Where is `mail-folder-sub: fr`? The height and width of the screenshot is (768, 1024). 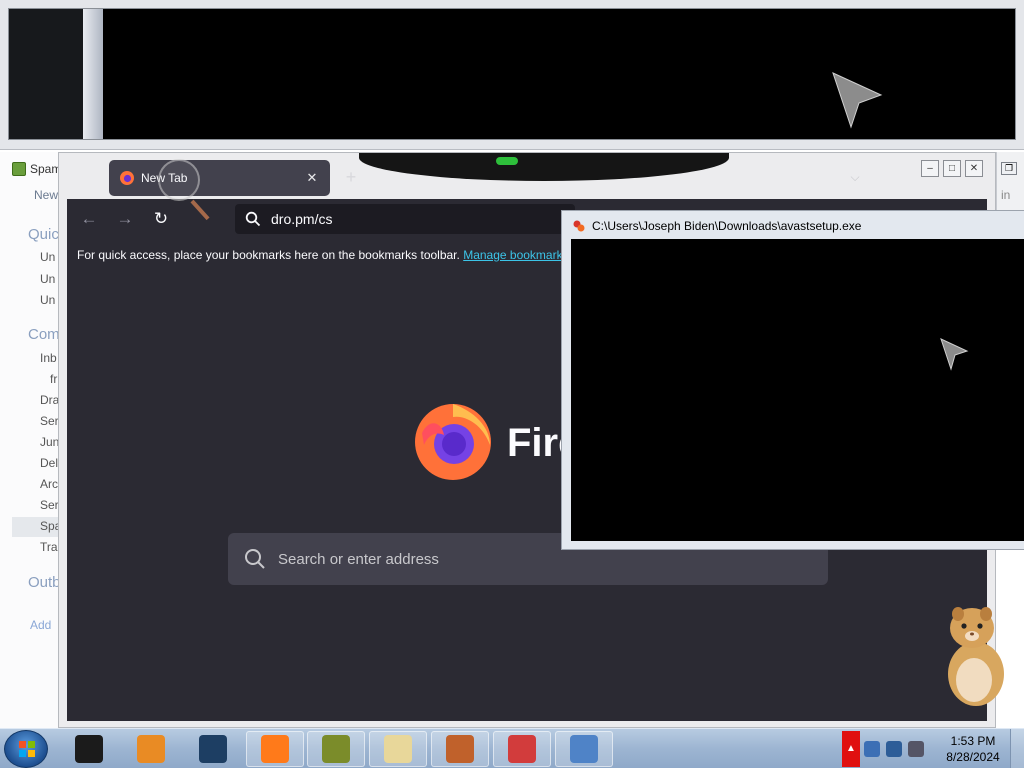 mail-folder-sub: fr is located at coordinates (53, 379).